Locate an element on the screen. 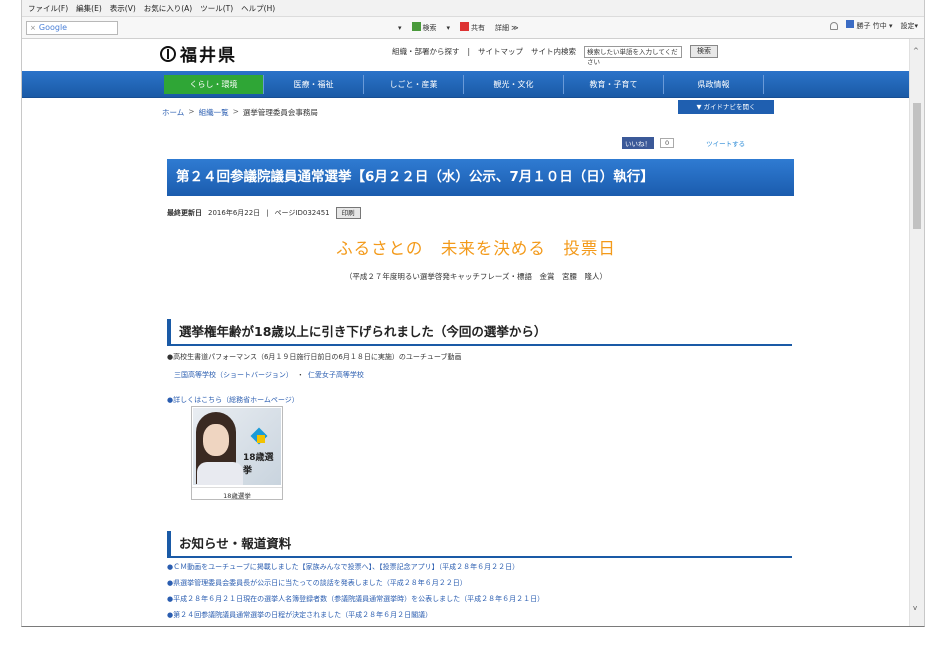 This screenshot has height=645, width=940. close-icon: × is located at coordinates (33, 28).